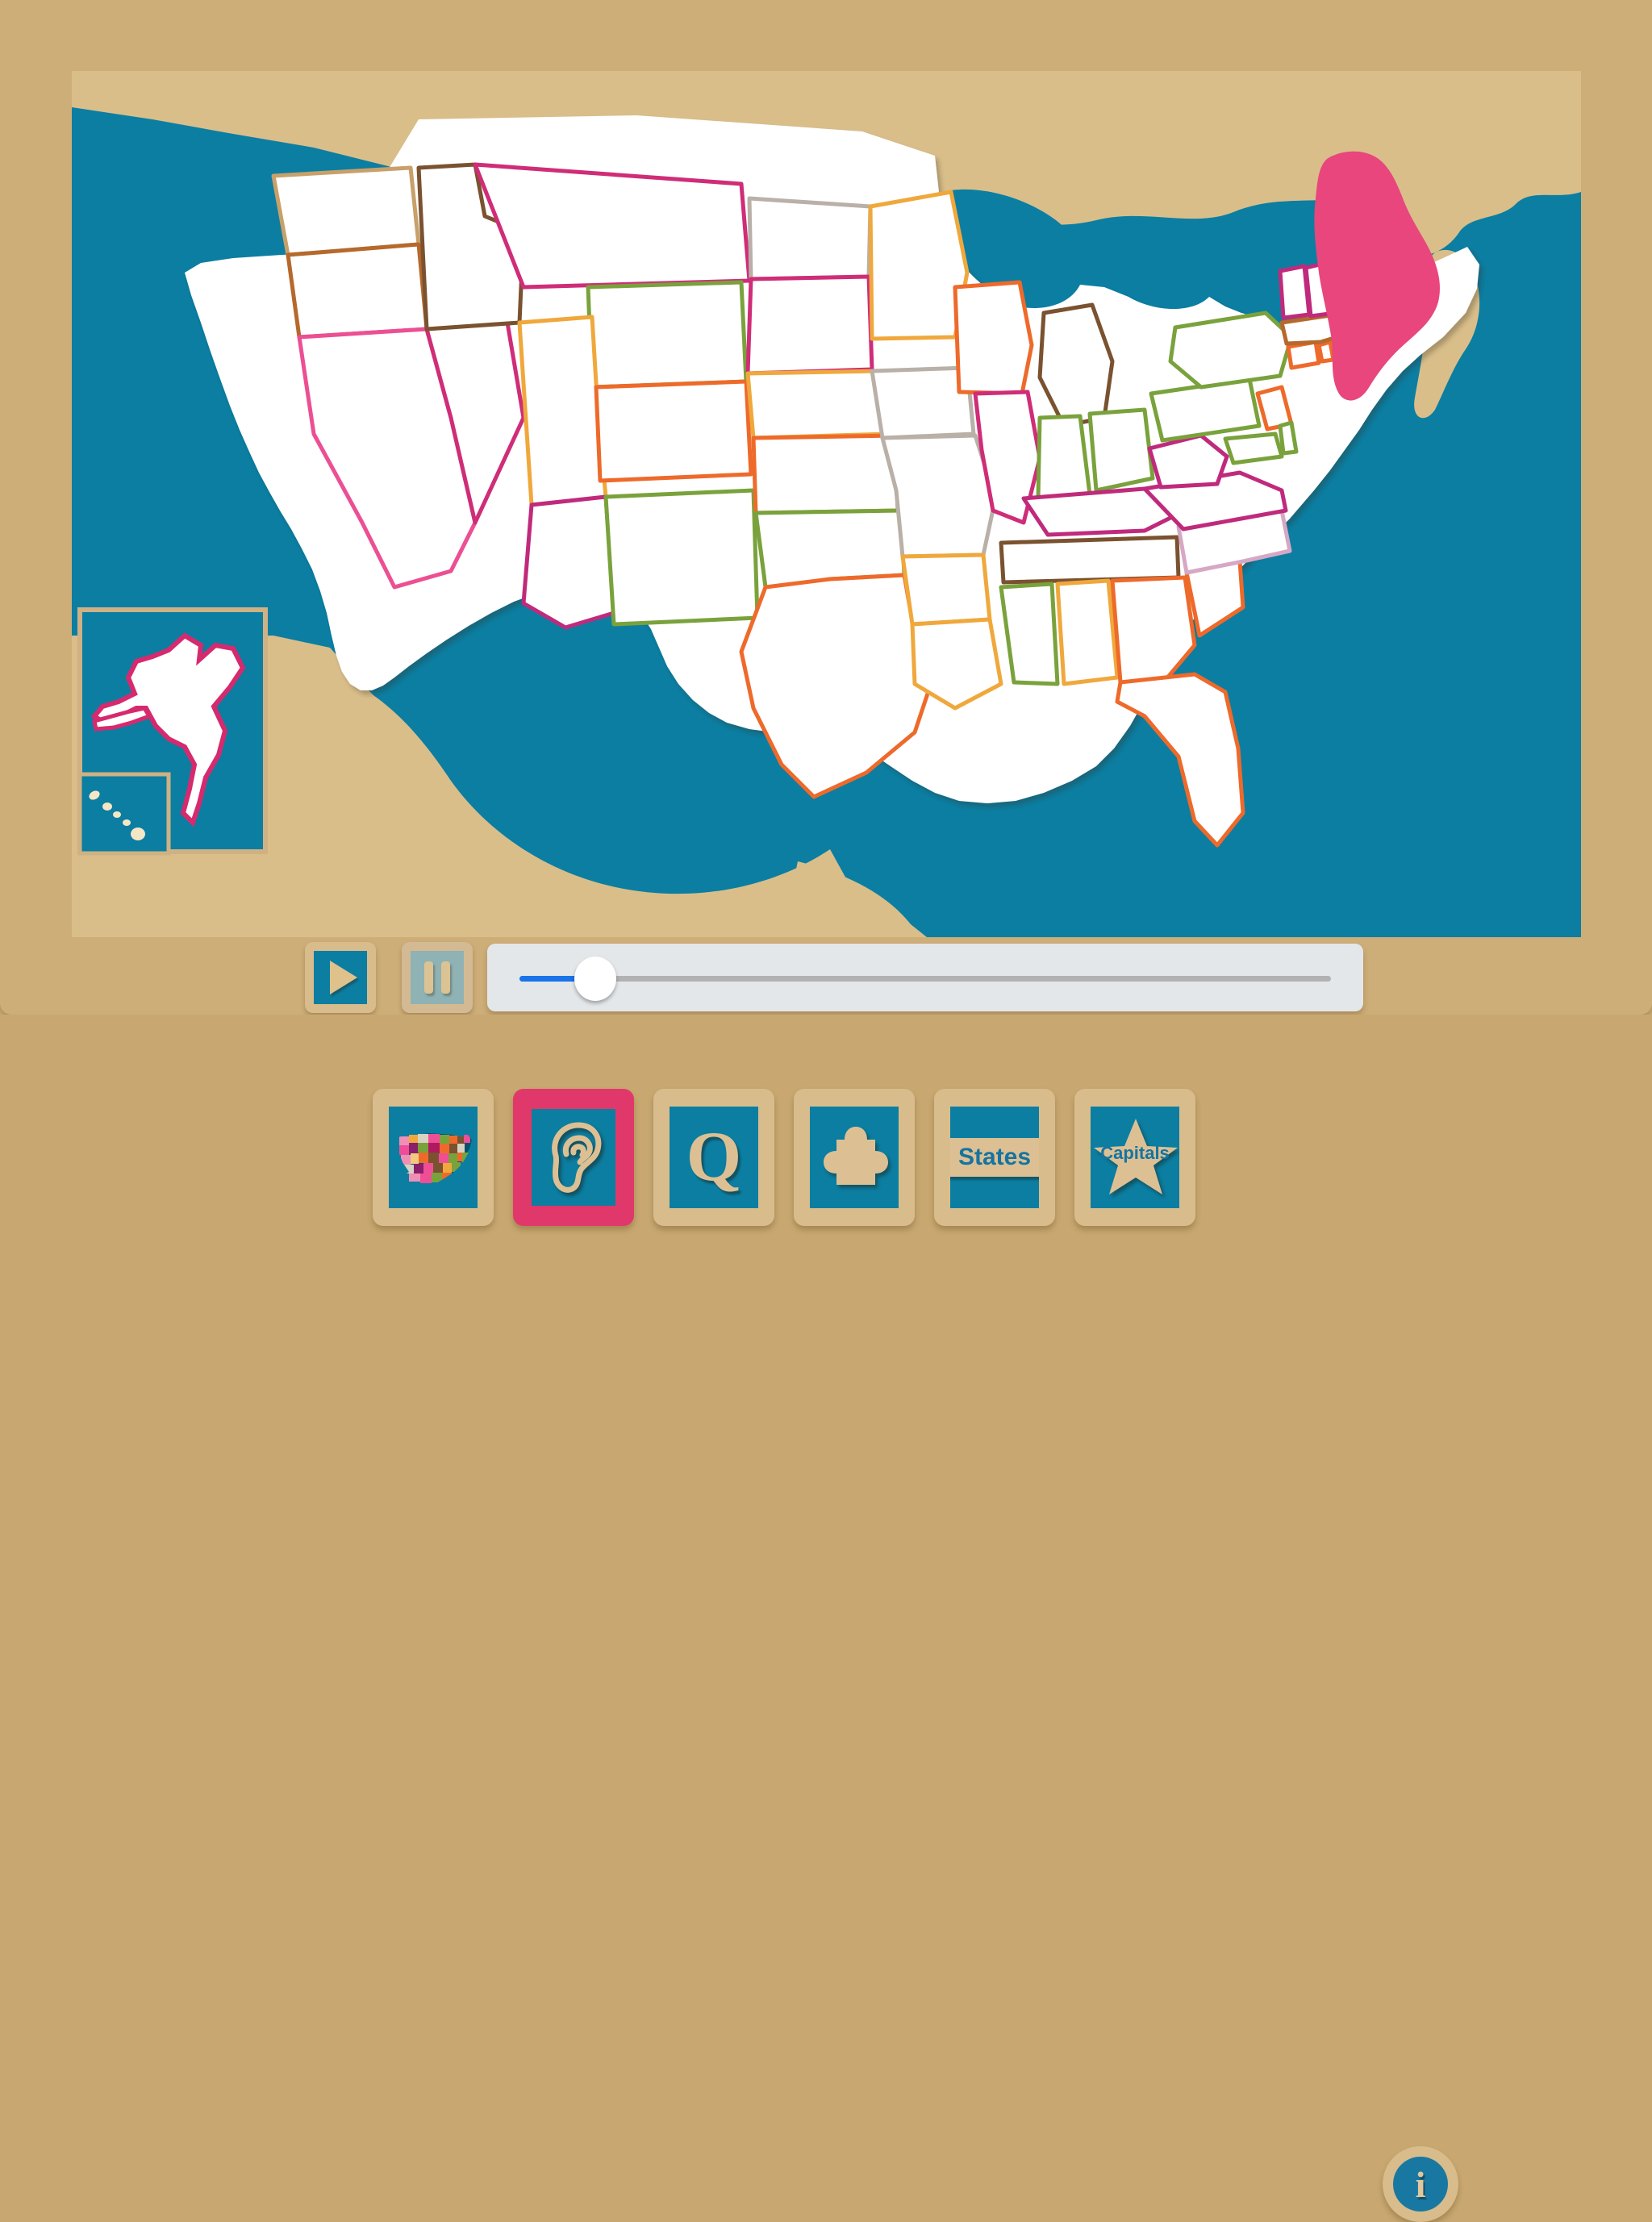 The image size is (1652, 2222). What do you see at coordinates (1231, 350) in the screenshot?
I see `state-new-york` at bounding box center [1231, 350].